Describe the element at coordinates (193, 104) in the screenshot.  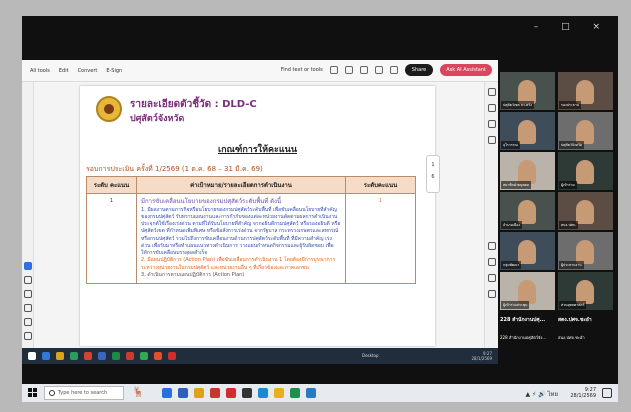
I see `document-title: รายละเอียดตัวชี้วัด : DLD-C` at that location.